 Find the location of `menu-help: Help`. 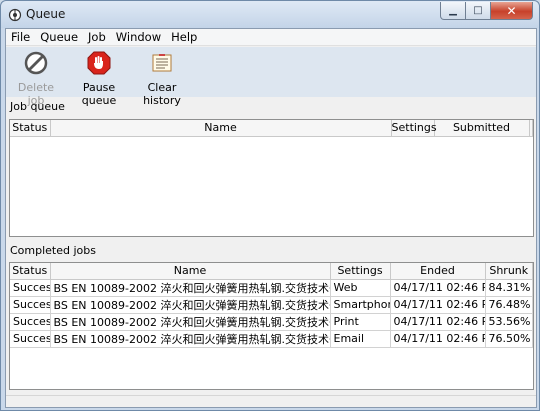

menu-help: Help is located at coordinates (184, 37).